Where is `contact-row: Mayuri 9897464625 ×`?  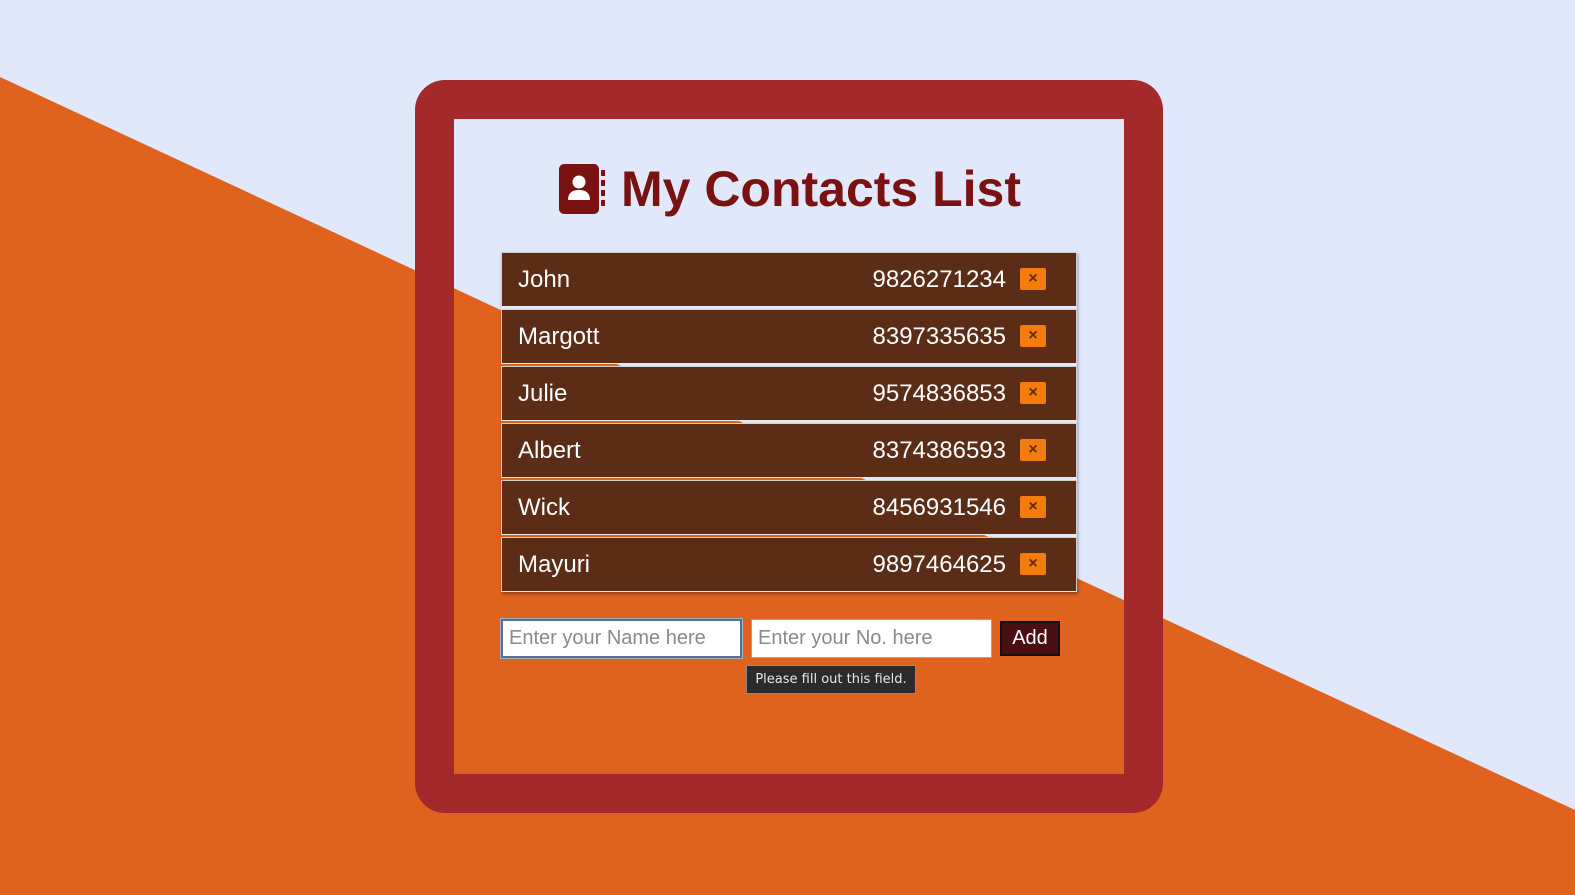 contact-row: Mayuri 9897464625 × is located at coordinates (789, 564).